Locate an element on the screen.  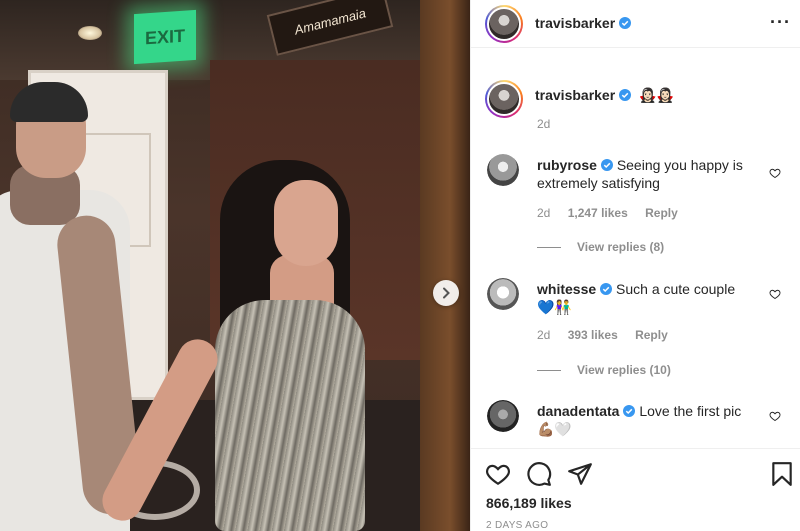
bookmark-icon is located at coordinates (782, 474).